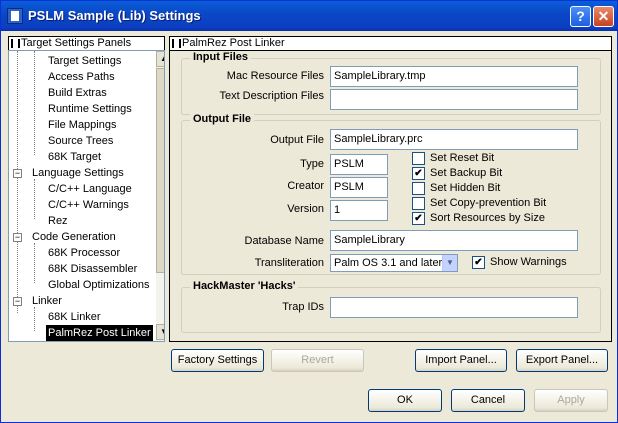  I want to click on checkbox-label: Set Backup Bit, so click(466, 173).